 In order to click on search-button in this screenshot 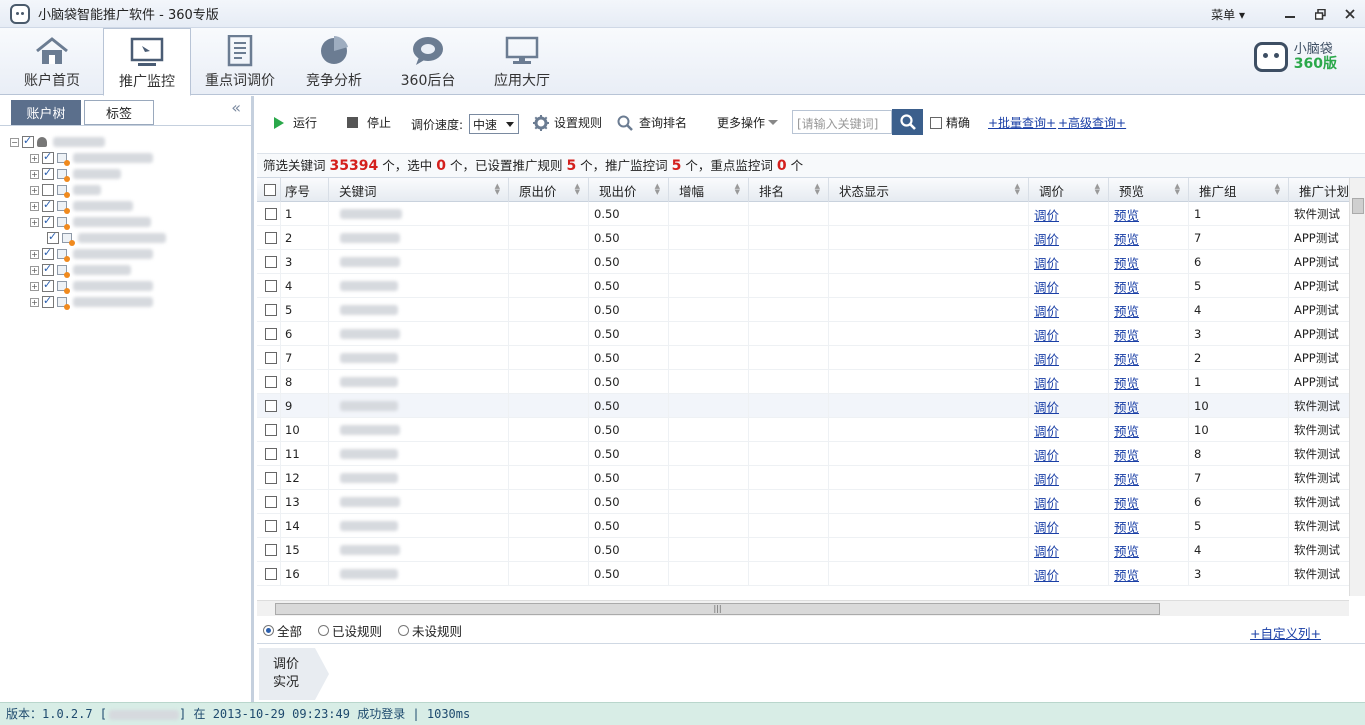, I will do `click(907, 122)`.